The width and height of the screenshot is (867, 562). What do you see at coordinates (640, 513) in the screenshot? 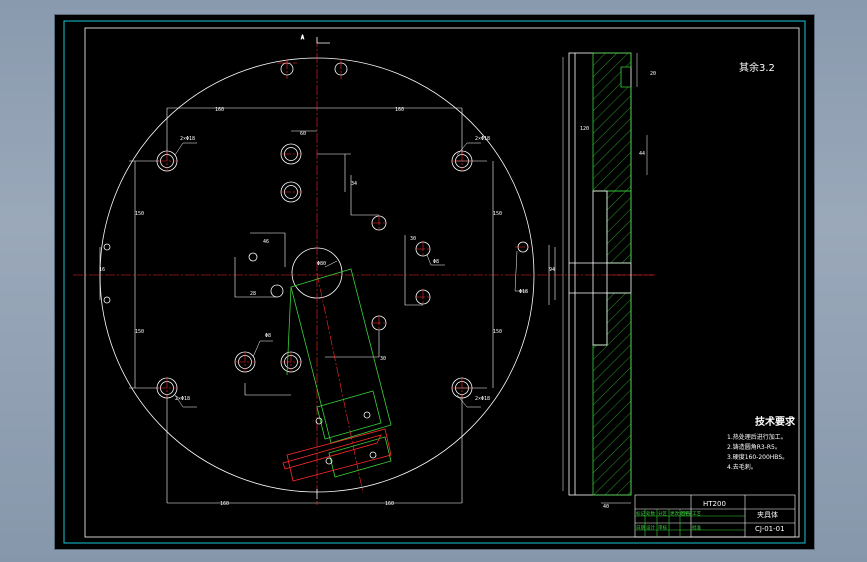
I see `title-block-cell-label: 标记` at bounding box center [640, 513].